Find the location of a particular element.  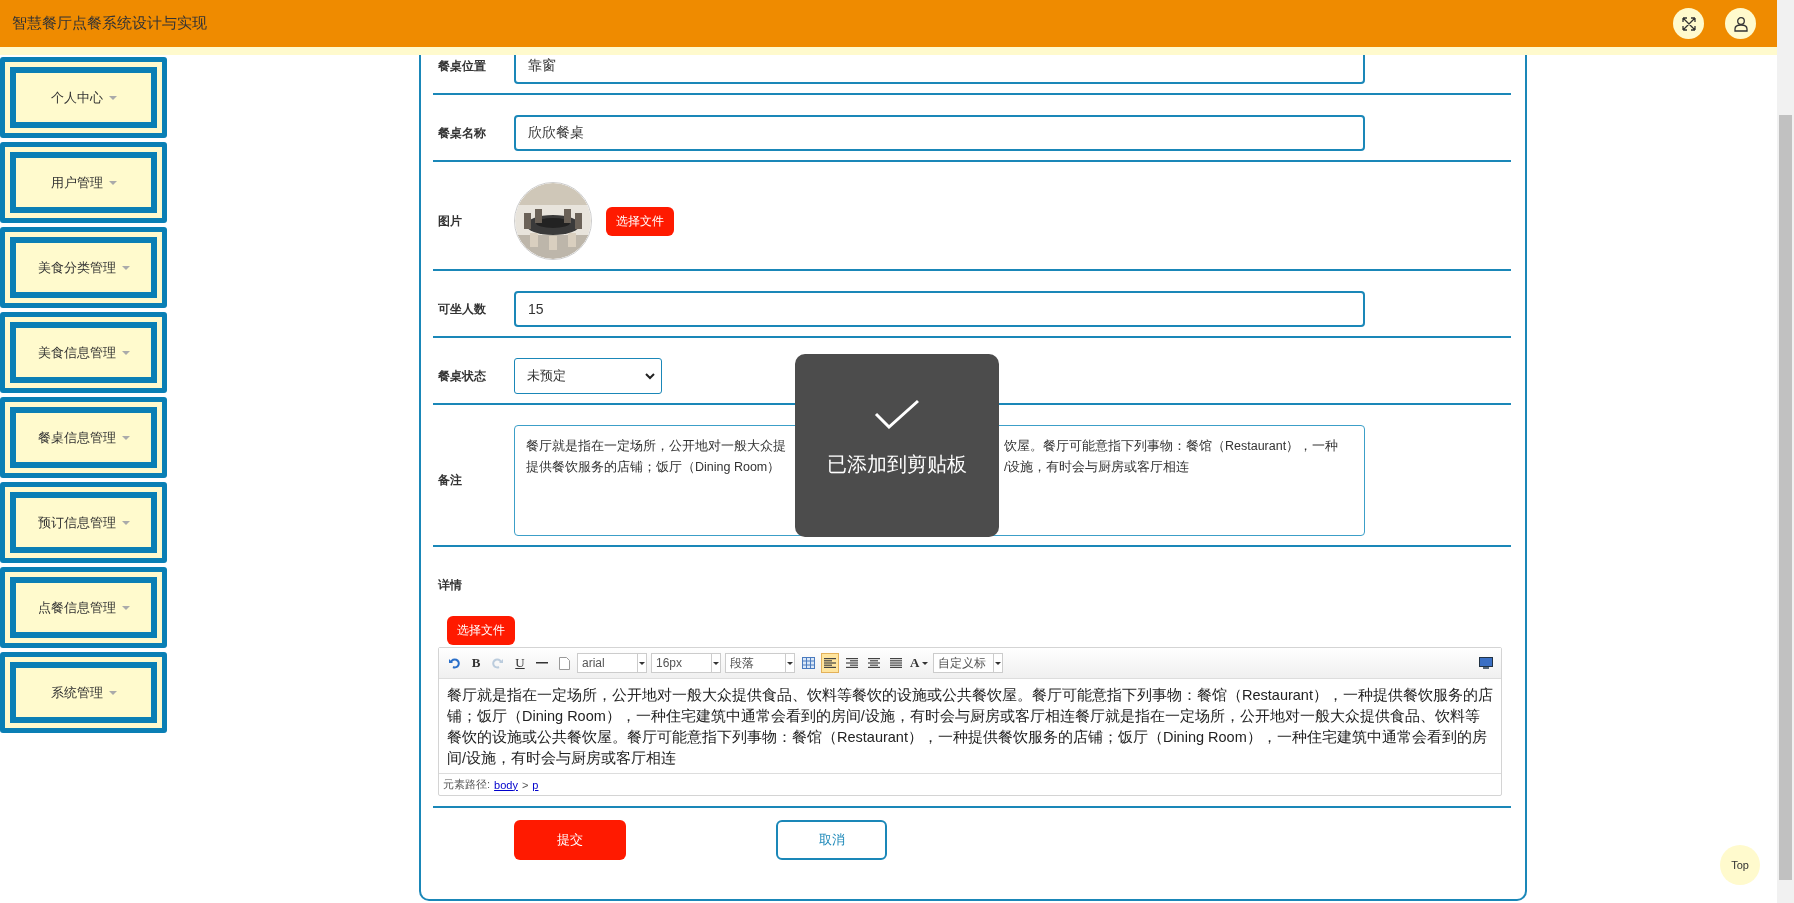

path-link: p is located at coordinates (535, 784).